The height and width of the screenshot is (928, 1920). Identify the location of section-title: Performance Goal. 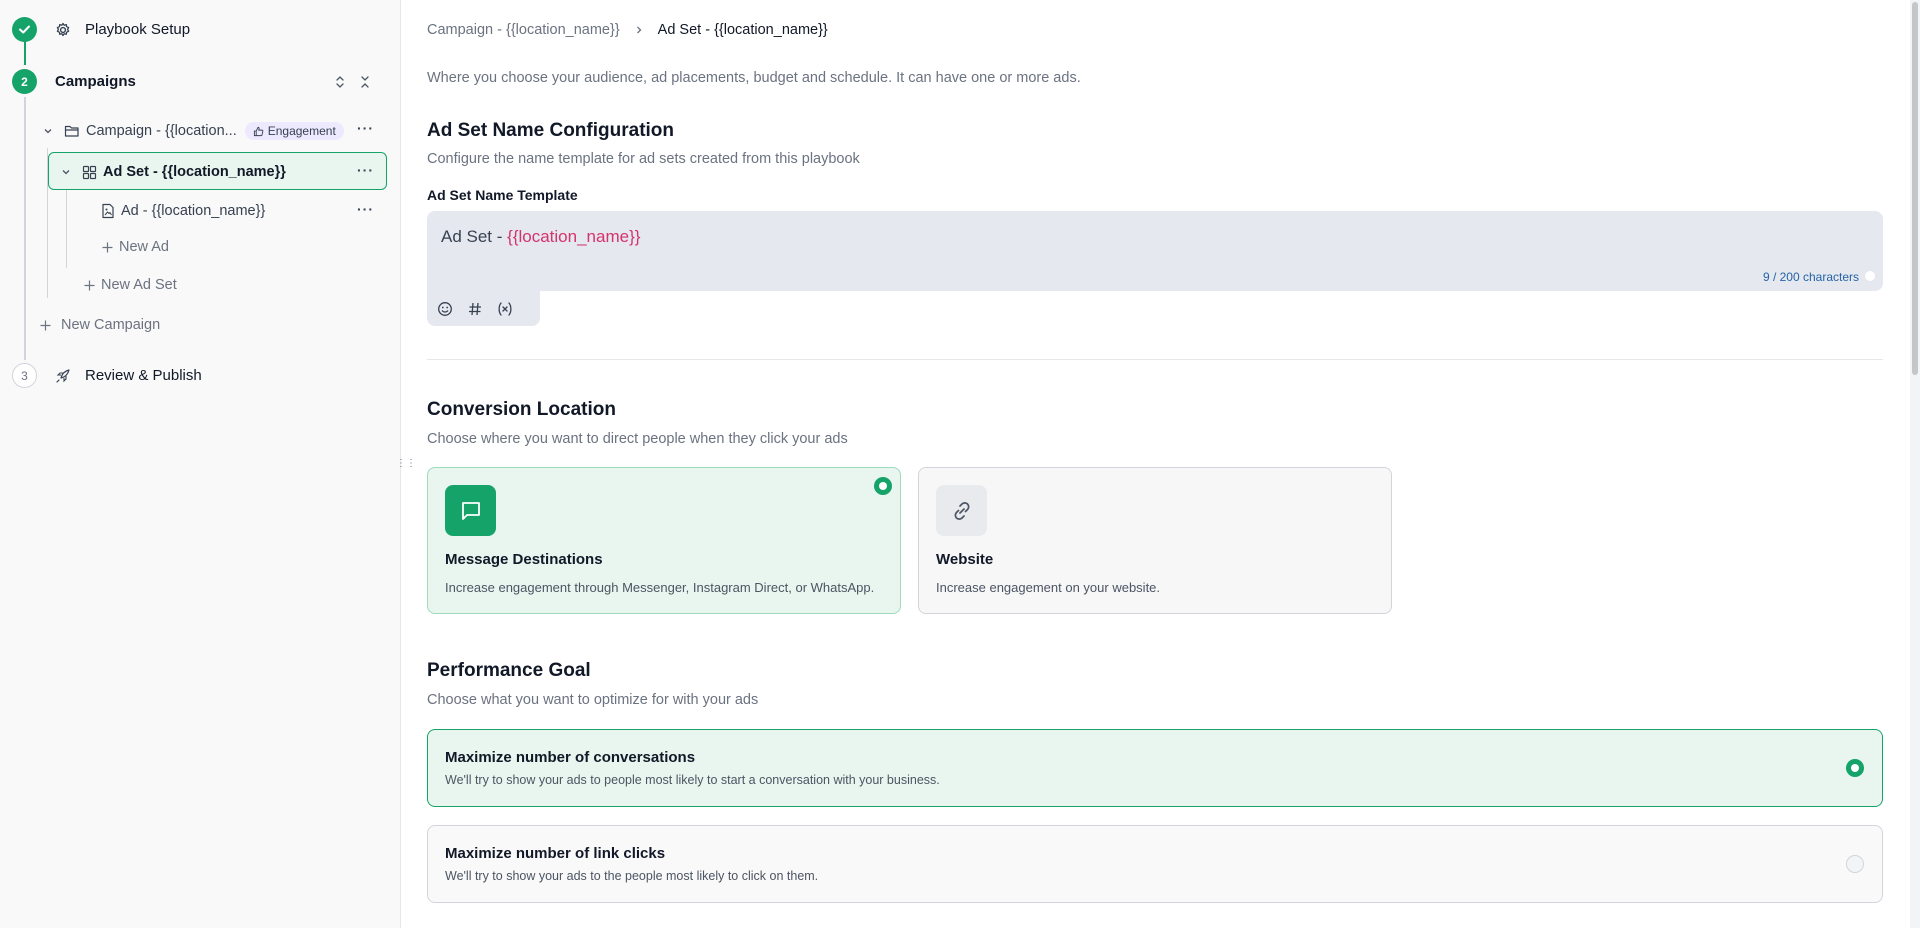
(509, 670).